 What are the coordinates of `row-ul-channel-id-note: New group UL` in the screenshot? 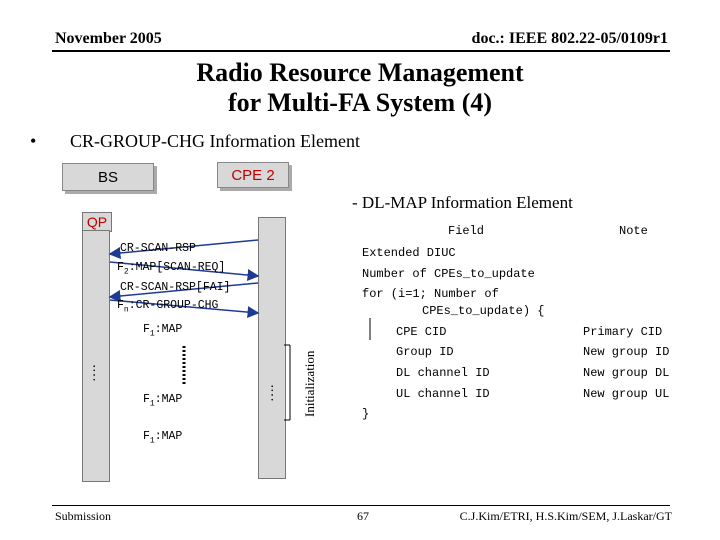 It's located at (626, 394).